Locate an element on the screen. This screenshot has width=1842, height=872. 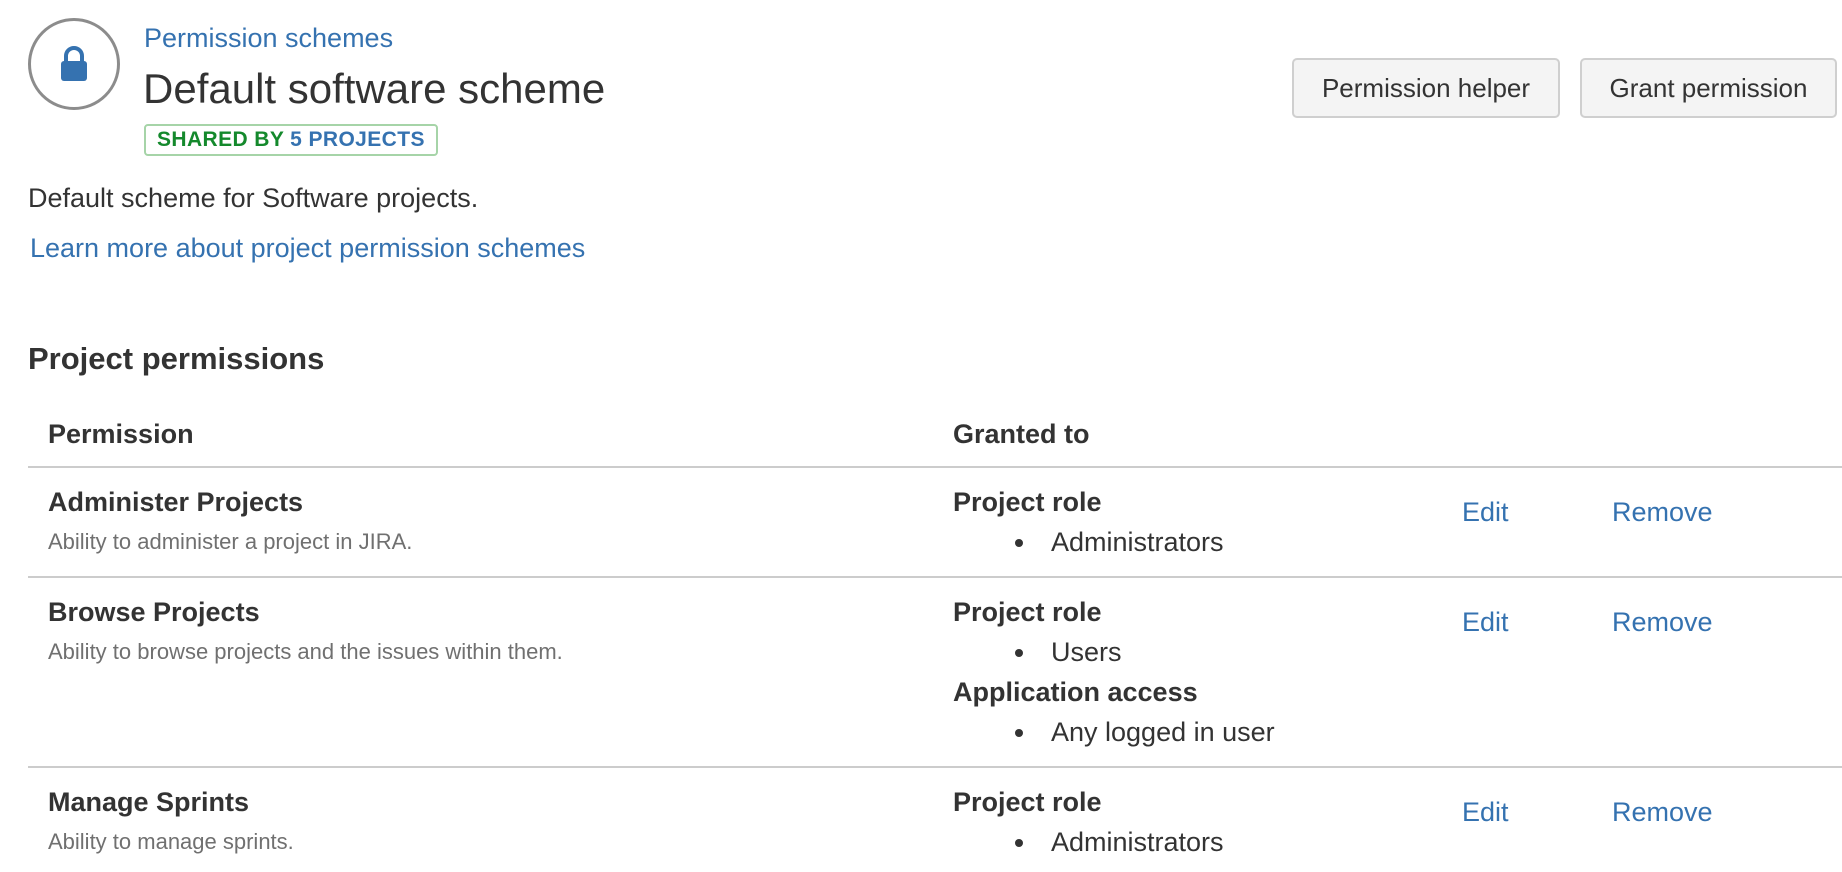
grant-list: Users is located at coordinates (1193, 656).